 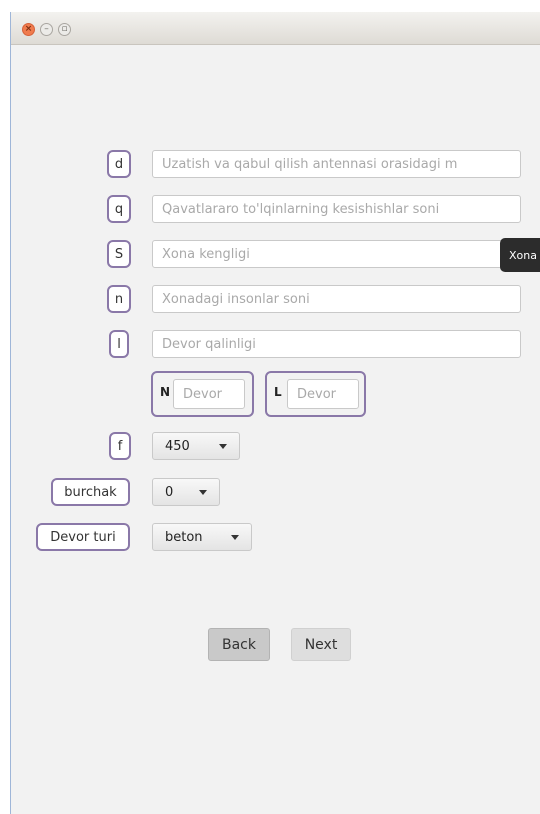 I want to click on title-bar: × – ▫, so click(x=275, y=28).